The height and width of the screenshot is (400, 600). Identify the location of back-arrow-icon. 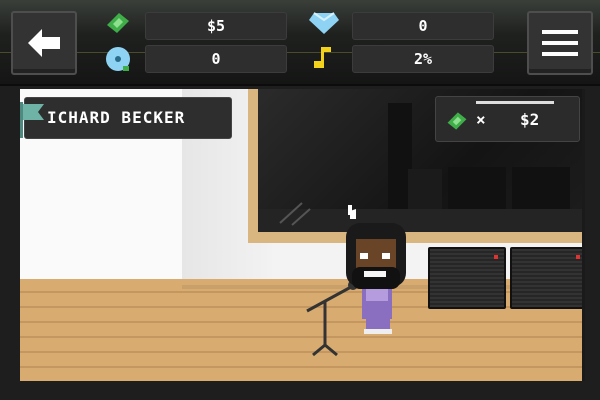
(44, 43).